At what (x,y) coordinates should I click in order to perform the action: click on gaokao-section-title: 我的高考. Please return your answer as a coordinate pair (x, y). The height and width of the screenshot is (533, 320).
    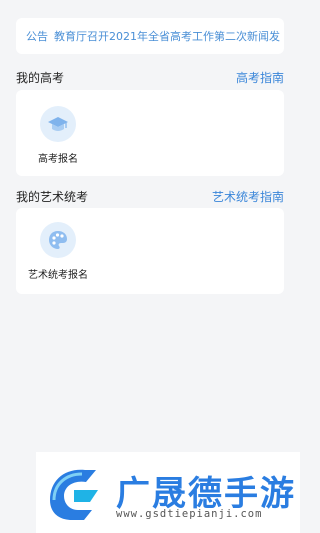
    Looking at the image, I should click on (40, 77).